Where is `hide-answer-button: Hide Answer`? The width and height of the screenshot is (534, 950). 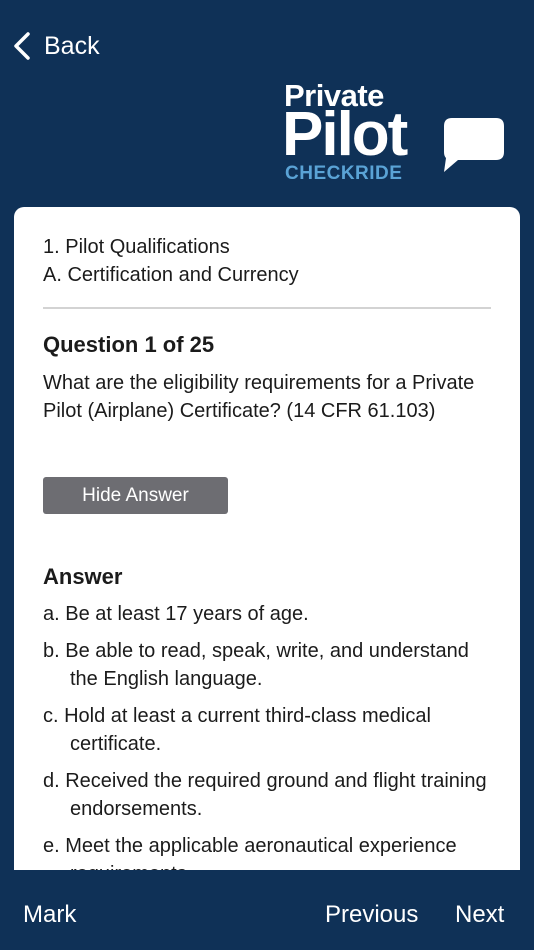
hide-answer-button: Hide Answer is located at coordinates (135, 495).